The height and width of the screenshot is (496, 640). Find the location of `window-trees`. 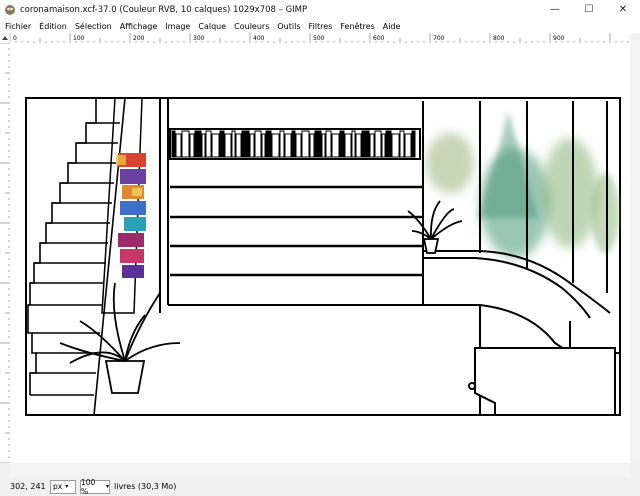

window-trees is located at coordinates (522, 184).